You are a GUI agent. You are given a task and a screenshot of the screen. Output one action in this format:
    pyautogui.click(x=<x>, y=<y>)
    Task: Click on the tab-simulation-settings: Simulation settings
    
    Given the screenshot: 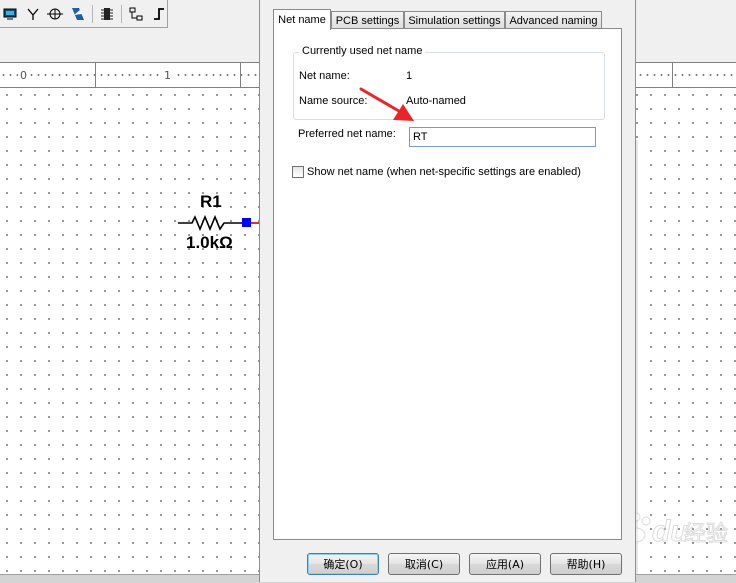 What is the action you would take?
    pyautogui.click(x=454, y=20)
    